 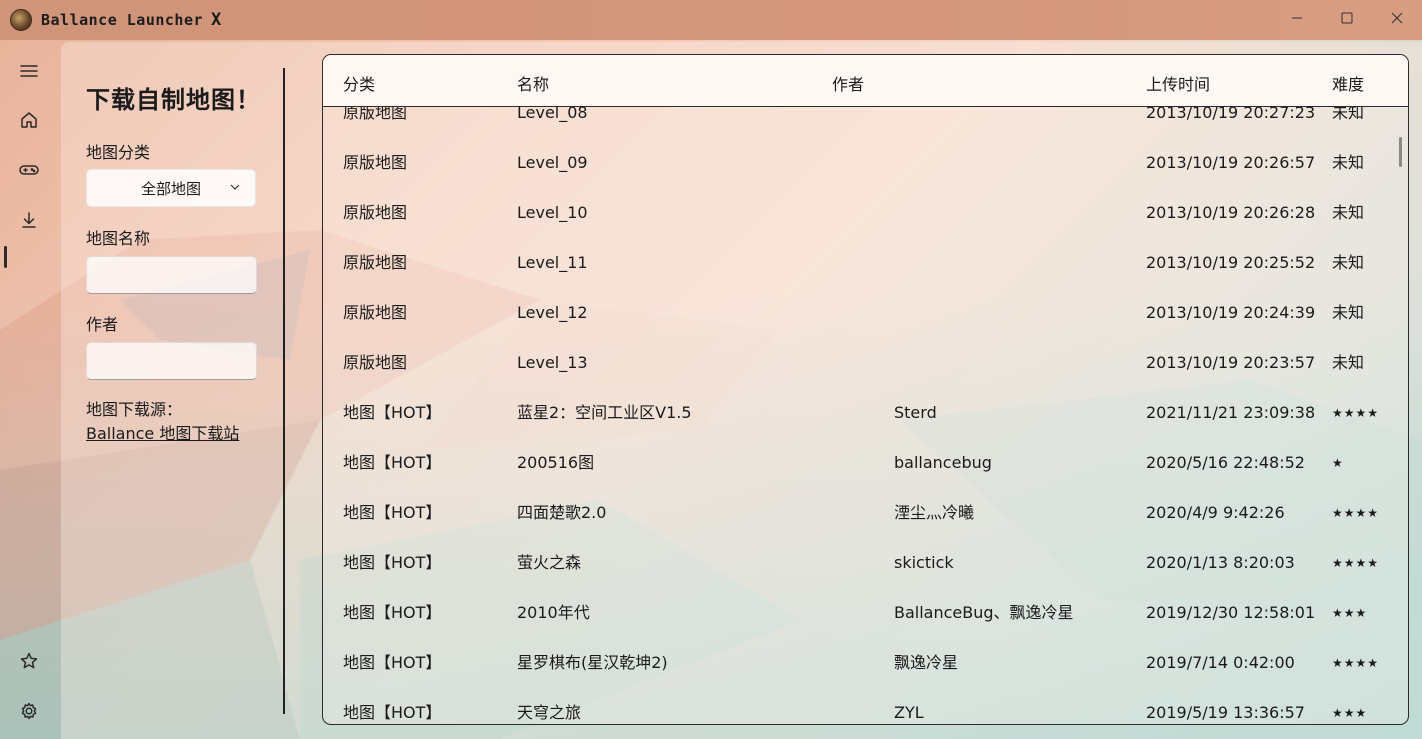 I want to click on minimize-icon, so click(x=1297, y=18).